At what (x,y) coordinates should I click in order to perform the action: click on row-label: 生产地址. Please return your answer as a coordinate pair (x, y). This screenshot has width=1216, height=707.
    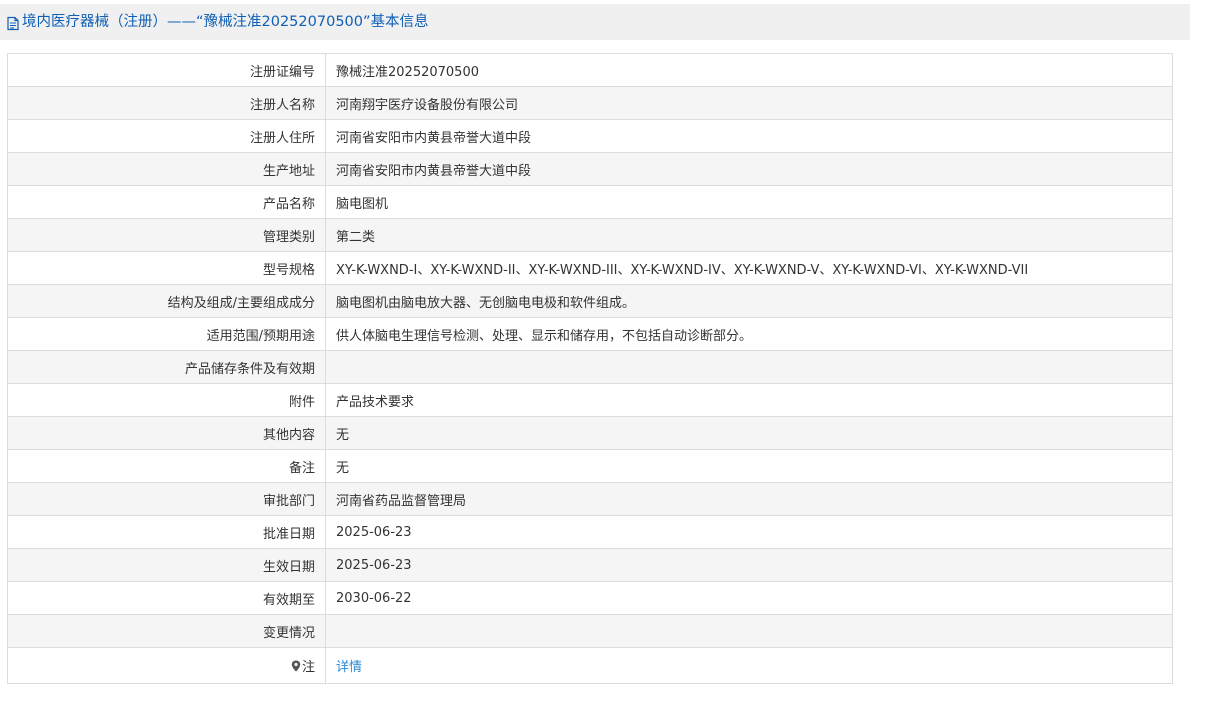
    Looking at the image, I should click on (166, 169).